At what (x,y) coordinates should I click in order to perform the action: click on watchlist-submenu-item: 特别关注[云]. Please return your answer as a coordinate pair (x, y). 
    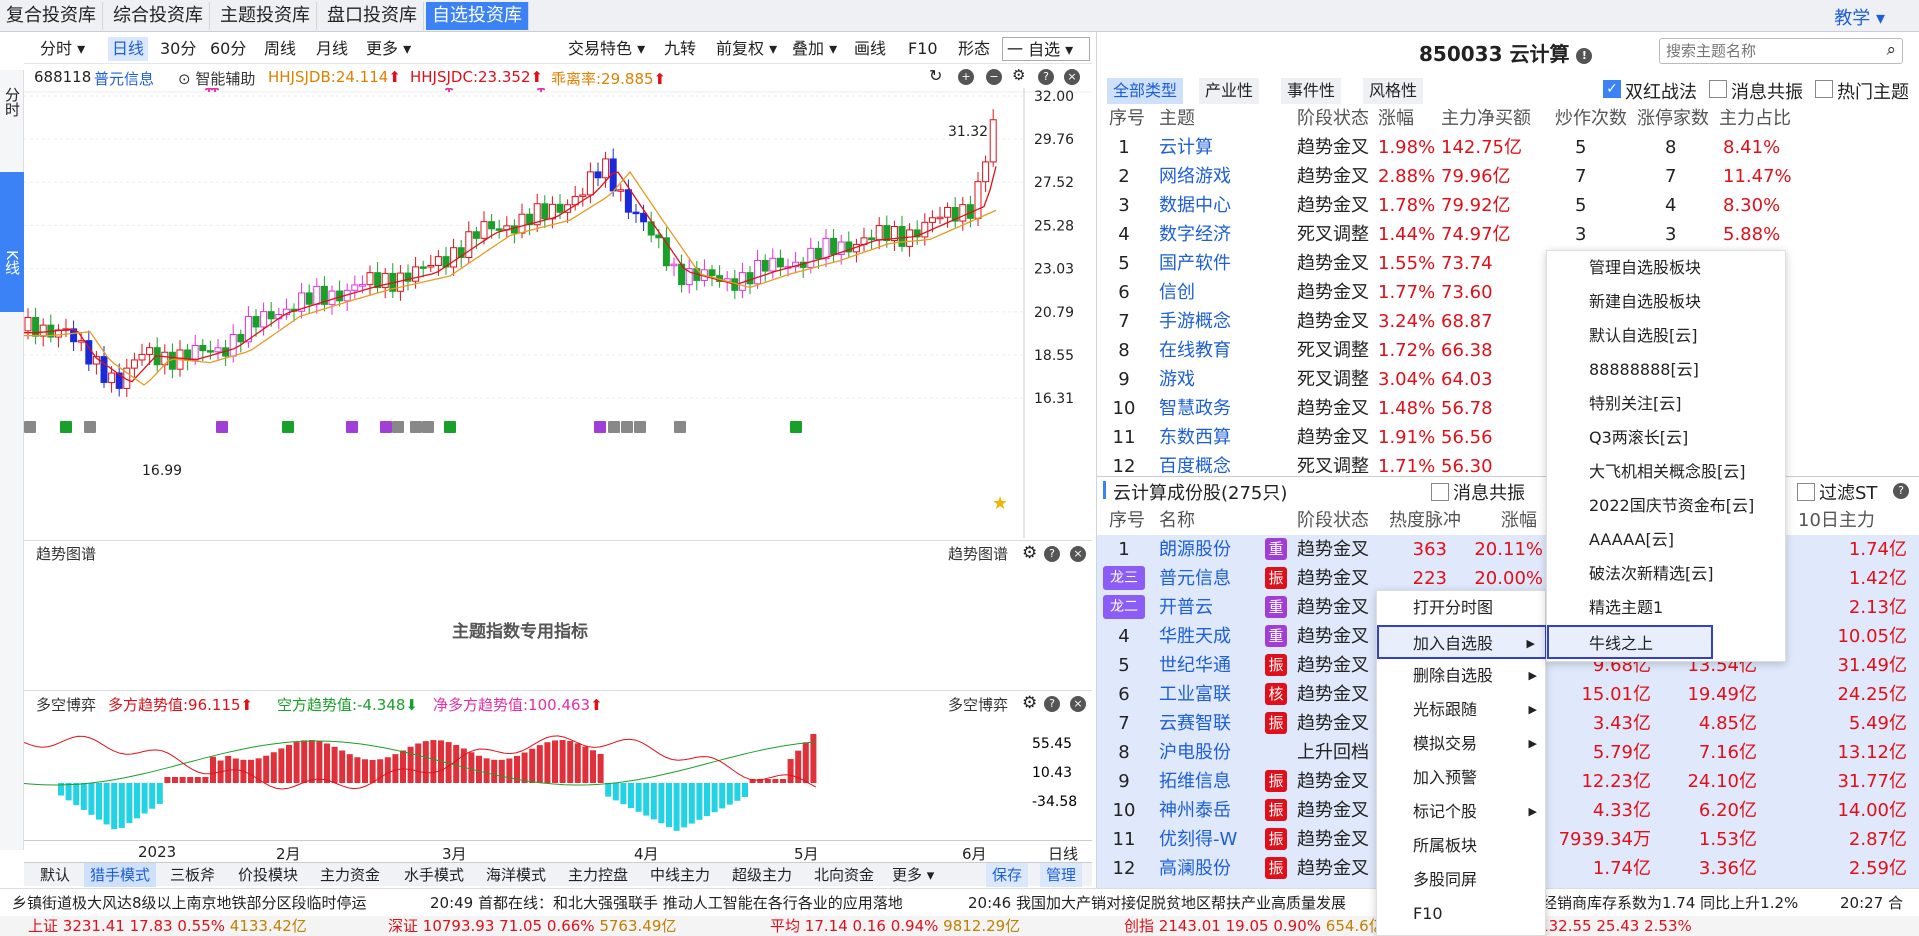
    Looking at the image, I should click on (1667, 404).